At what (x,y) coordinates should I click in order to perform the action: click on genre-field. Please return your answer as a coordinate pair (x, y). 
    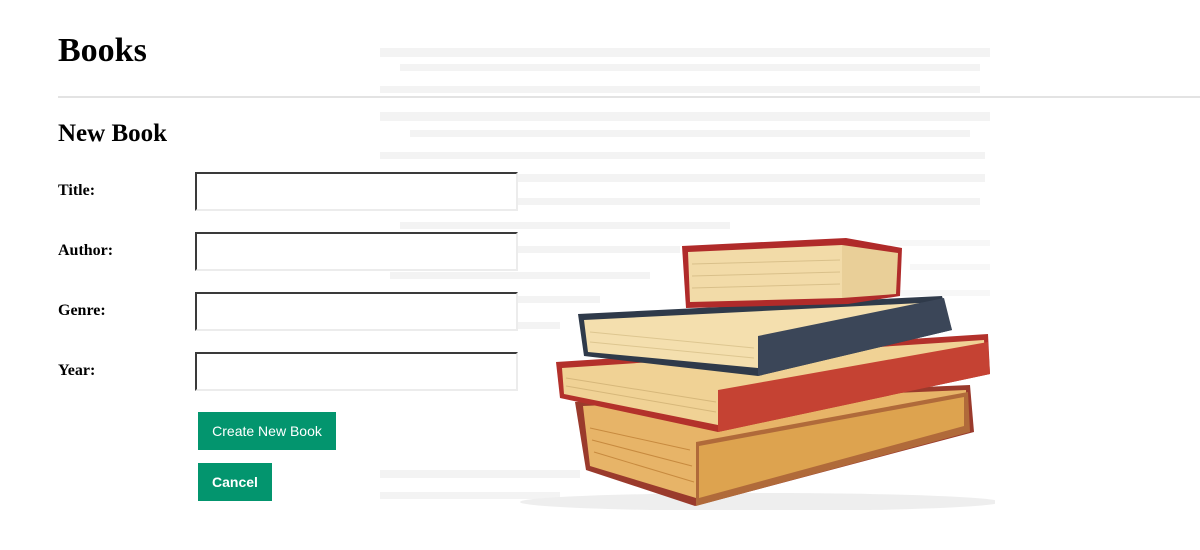
    Looking at the image, I should click on (356, 311).